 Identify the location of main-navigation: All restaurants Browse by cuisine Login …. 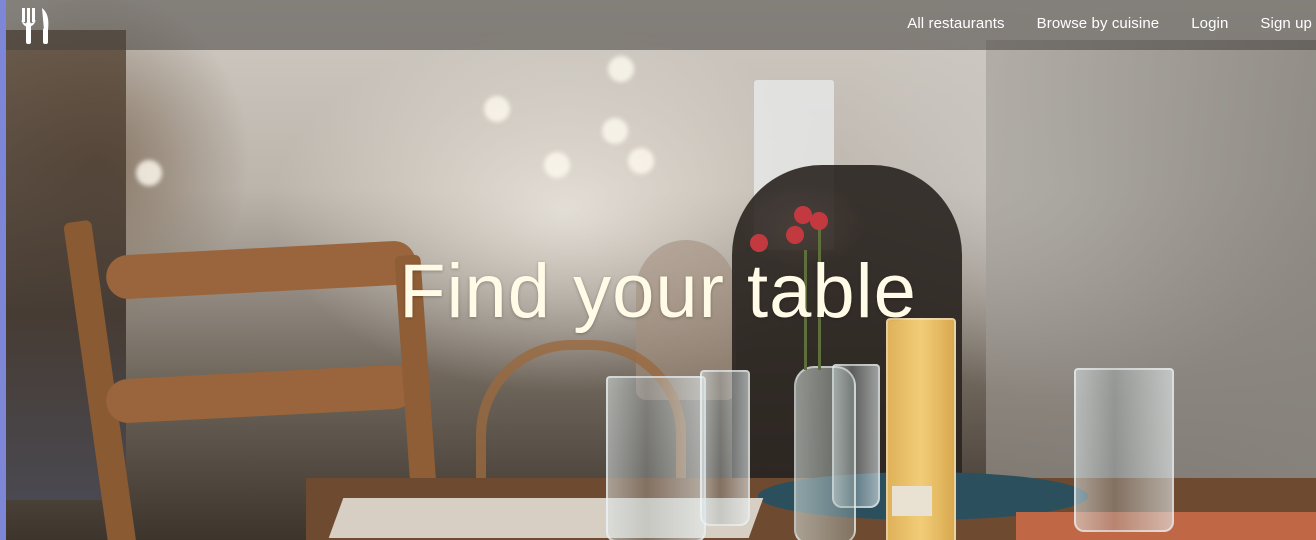
(1111, 23).